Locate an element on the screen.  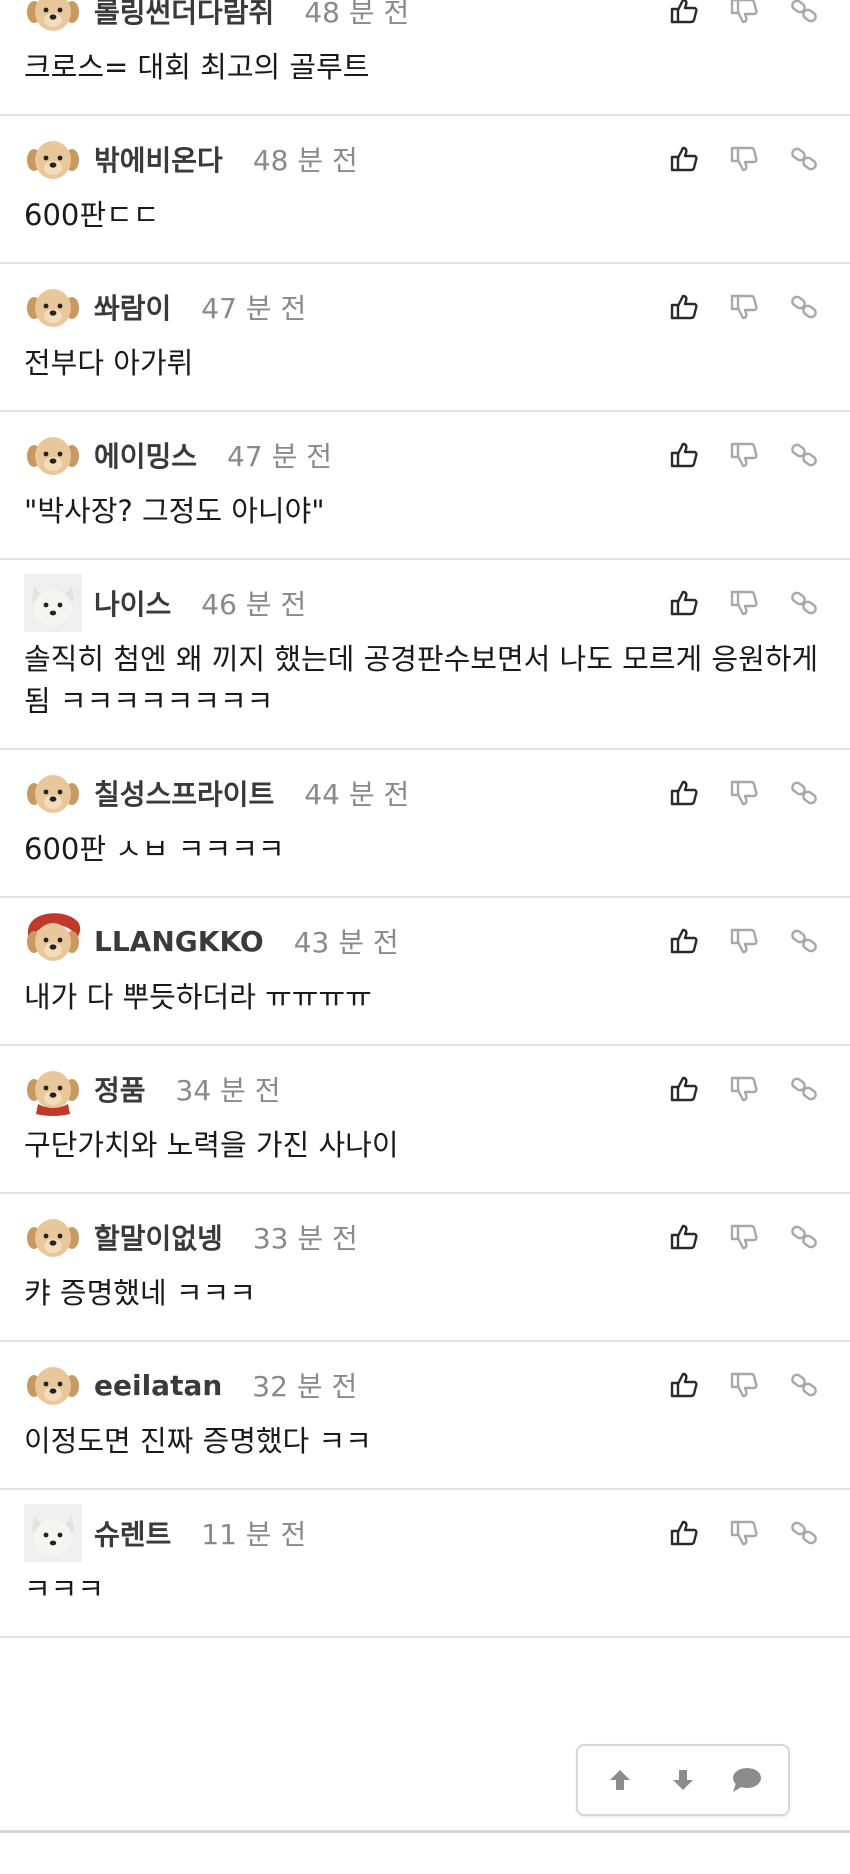
comment-timestamp: 44 분 전 is located at coordinates (357, 794).